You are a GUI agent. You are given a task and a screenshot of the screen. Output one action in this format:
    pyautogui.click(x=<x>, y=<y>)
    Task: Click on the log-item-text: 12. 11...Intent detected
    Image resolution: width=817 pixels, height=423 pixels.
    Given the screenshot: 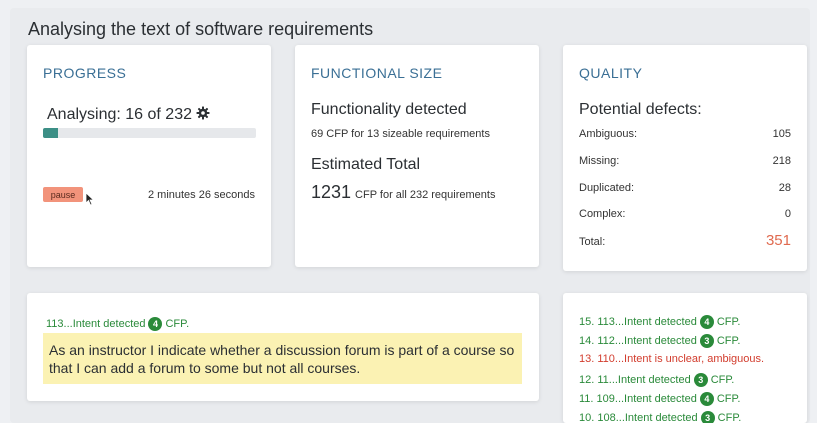 What is the action you would take?
    pyautogui.click(x=635, y=380)
    